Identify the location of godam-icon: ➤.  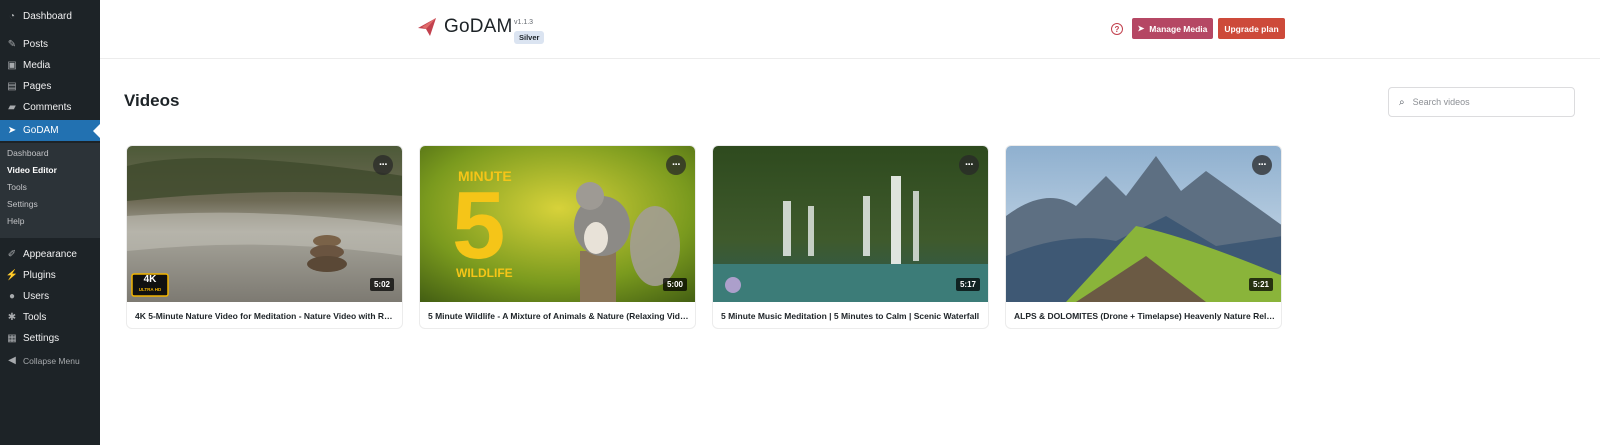
(12, 130).